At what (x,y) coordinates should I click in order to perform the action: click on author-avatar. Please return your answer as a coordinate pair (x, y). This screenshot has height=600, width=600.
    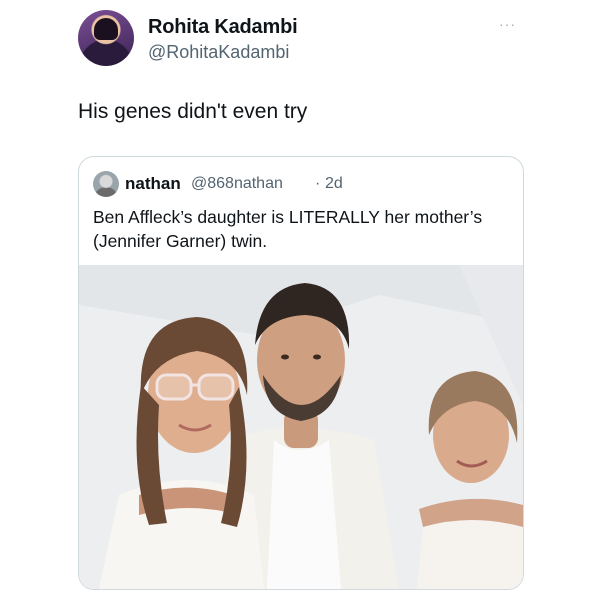
    Looking at the image, I should click on (106, 38).